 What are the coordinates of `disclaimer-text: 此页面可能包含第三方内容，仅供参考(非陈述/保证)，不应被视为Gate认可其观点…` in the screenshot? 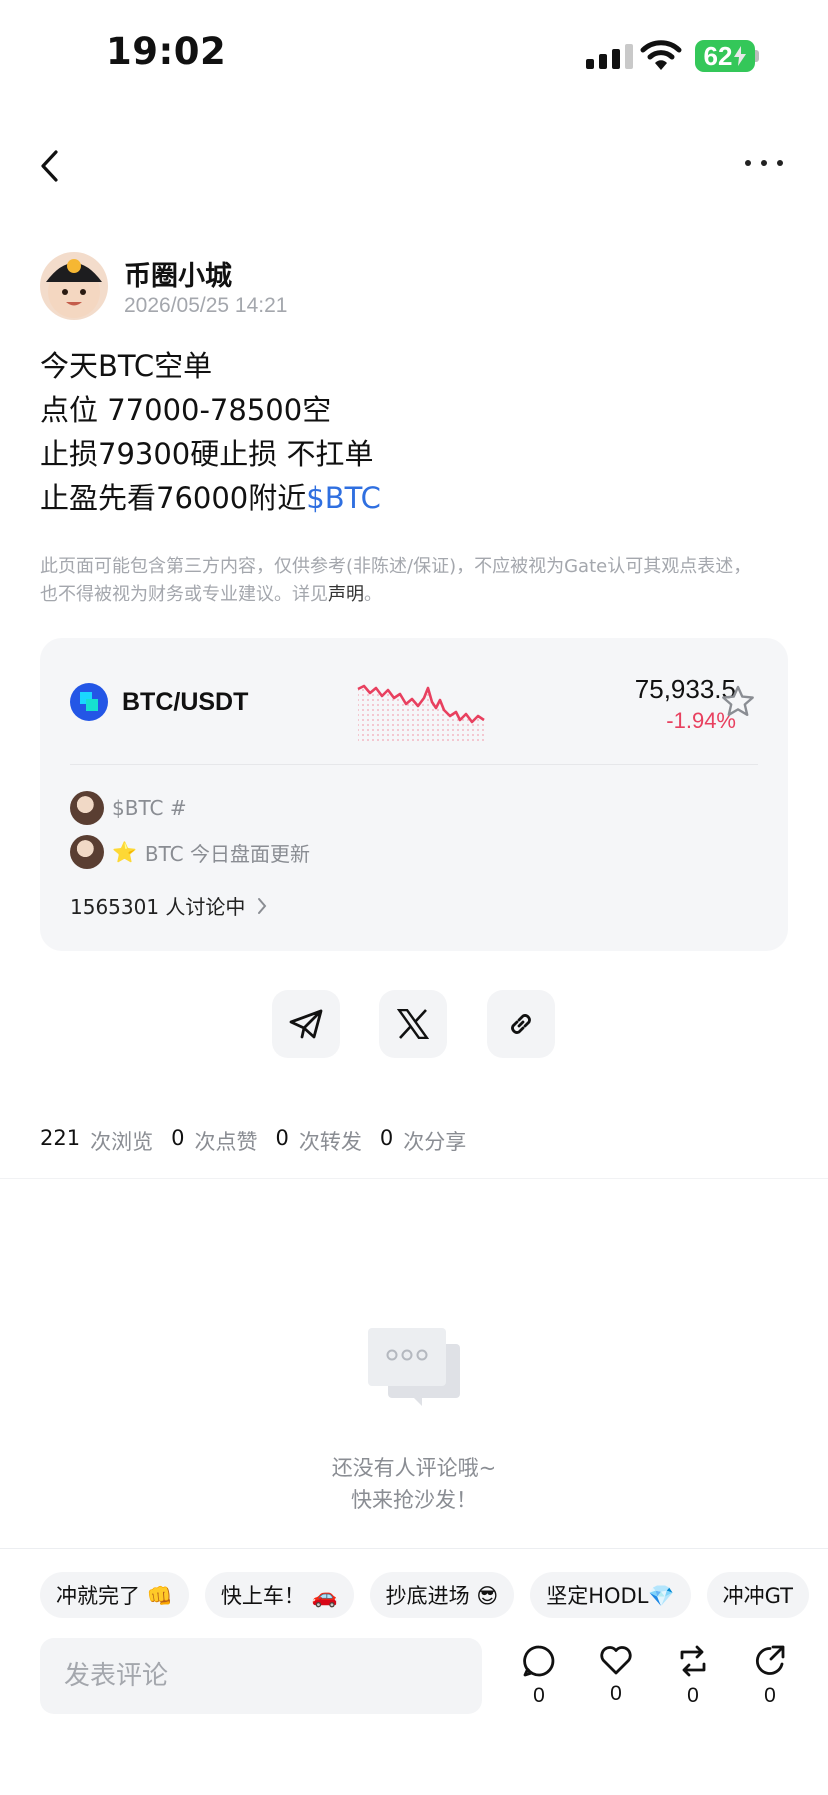 It's located at (396, 580).